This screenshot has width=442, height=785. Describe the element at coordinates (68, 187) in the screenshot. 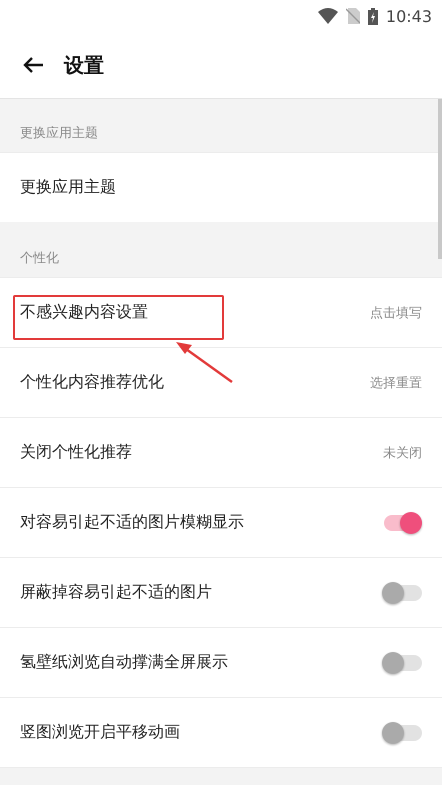

I see `setting-label: 更换应用主题` at that location.